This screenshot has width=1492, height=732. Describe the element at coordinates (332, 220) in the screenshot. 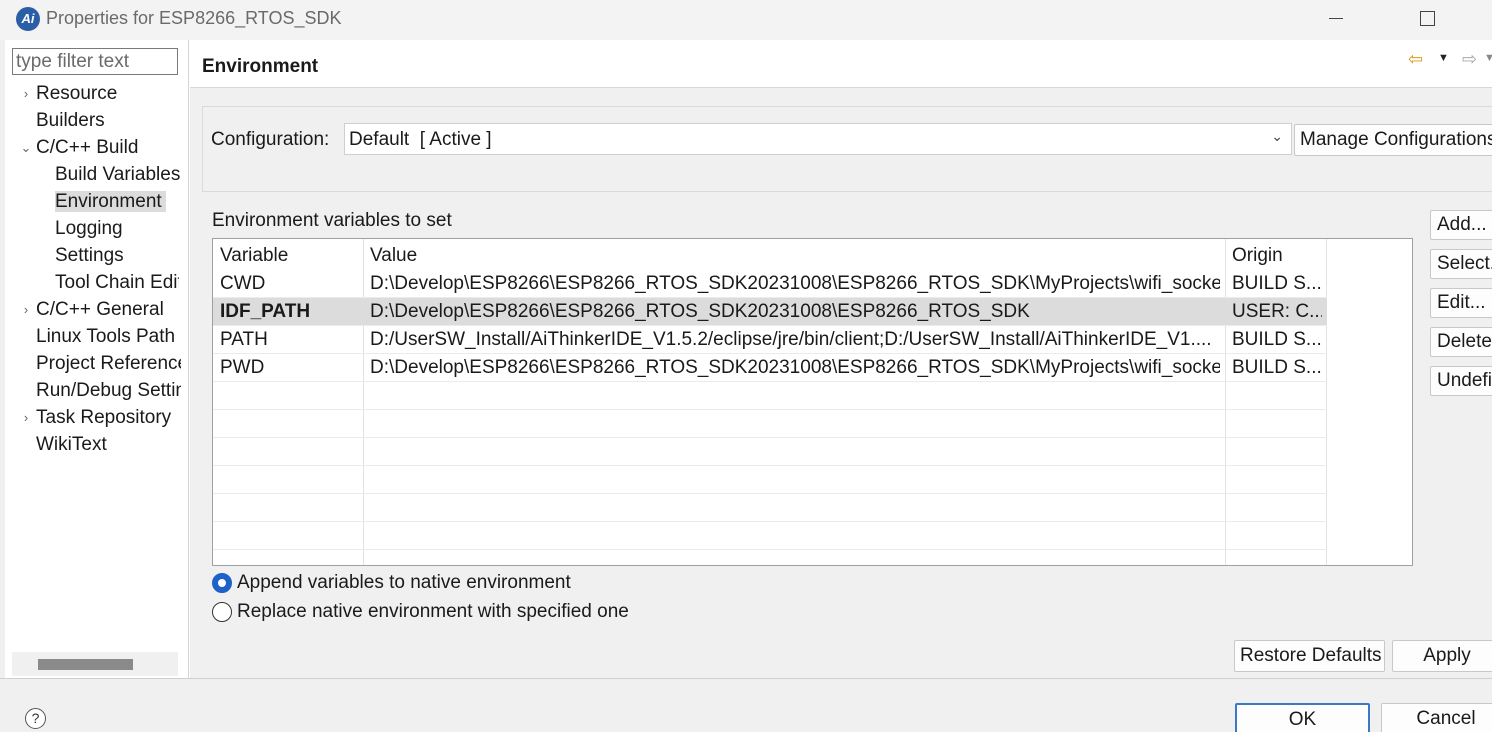

I see `env-variables-label: Environment variables to set` at that location.